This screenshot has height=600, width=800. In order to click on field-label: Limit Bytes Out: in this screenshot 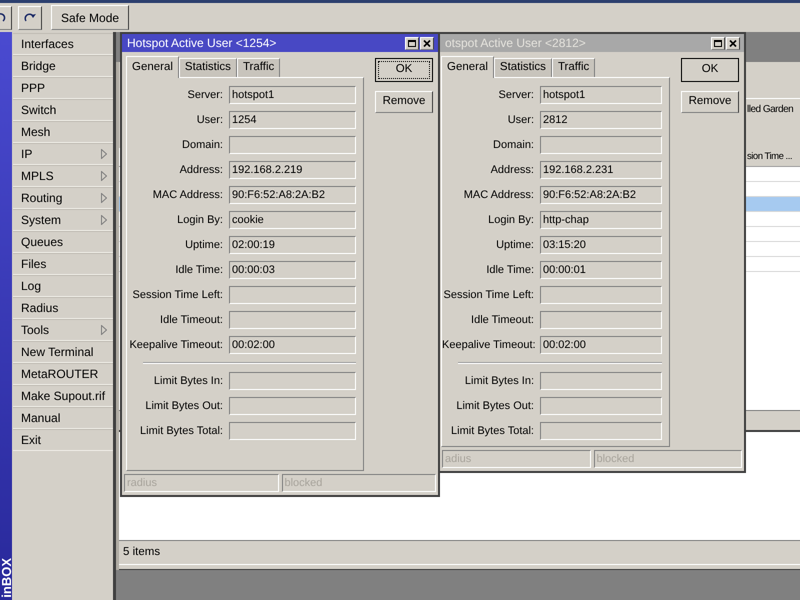, I will do `click(183, 406)`.